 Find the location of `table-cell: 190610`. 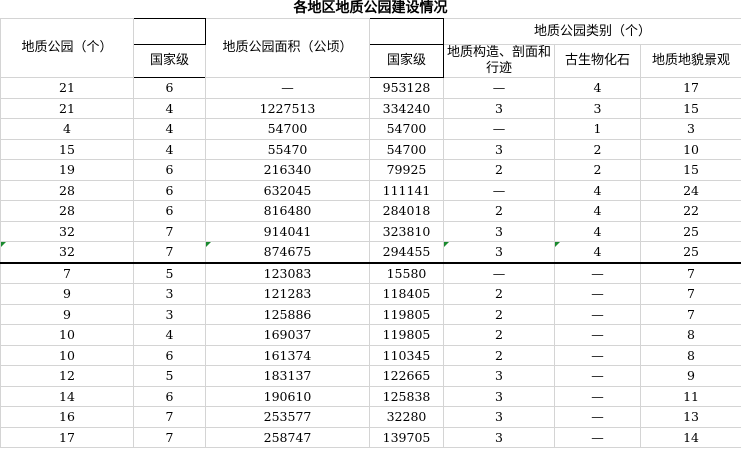

table-cell: 190610 is located at coordinates (287, 396).